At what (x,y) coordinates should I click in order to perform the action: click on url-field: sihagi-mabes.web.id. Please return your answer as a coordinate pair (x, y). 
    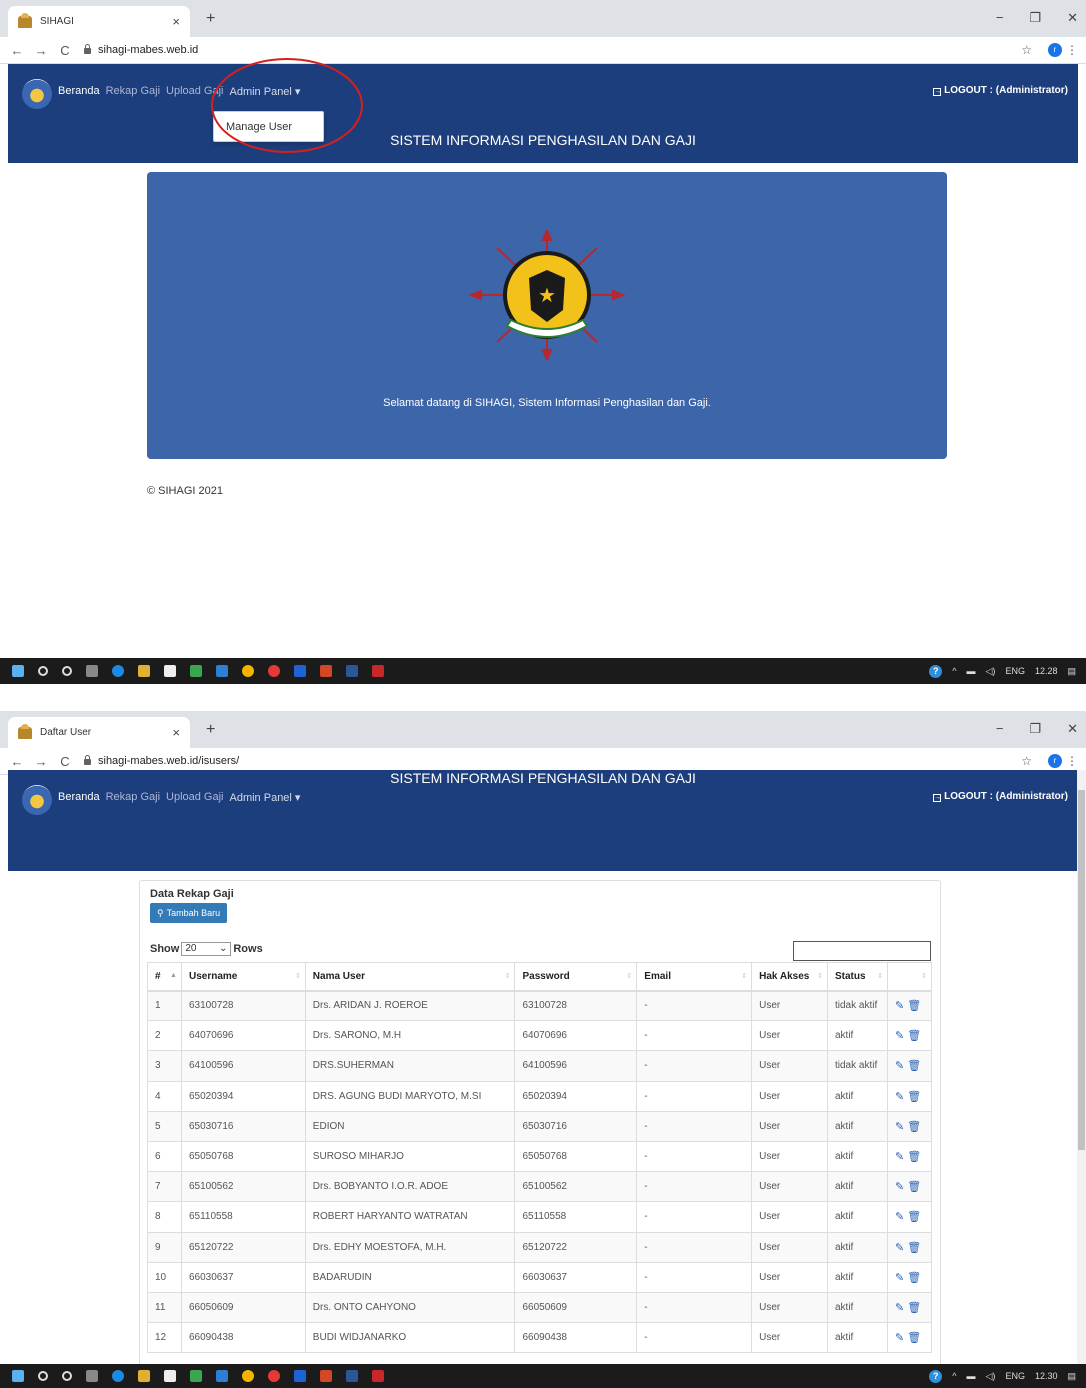
    Looking at the image, I should click on (141, 50).